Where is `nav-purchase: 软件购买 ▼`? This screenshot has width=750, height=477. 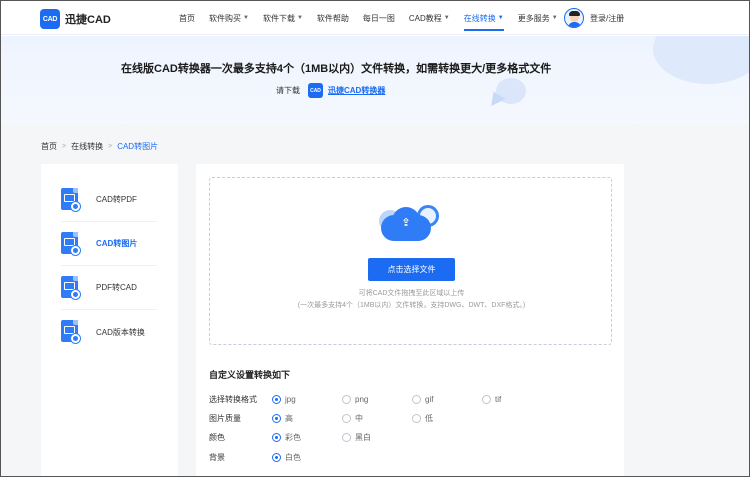
nav-purchase: 软件购买 ▼ is located at coordinates (229, 18).